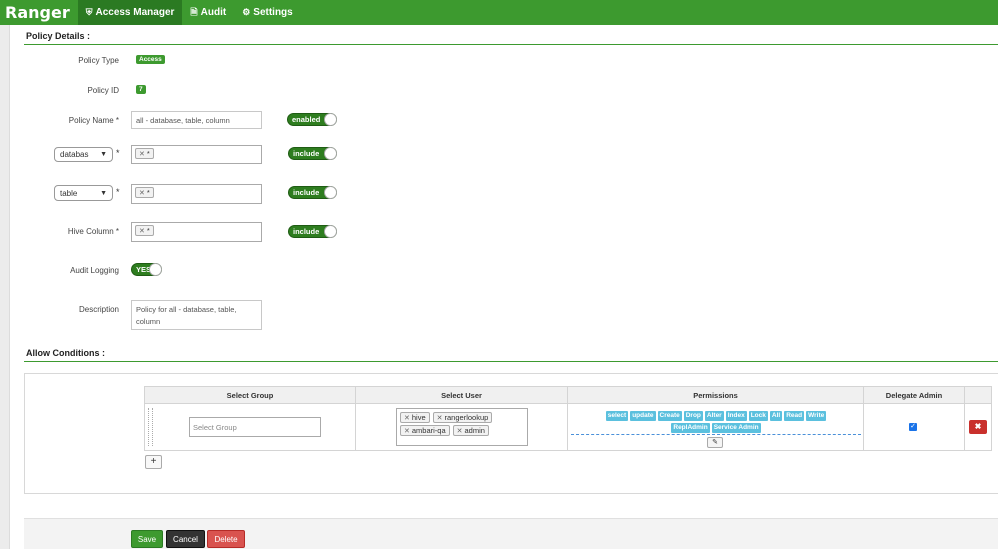 The height and width of the screenshot is (549, 998). I want to click on user-cell: ✕ hive ✕ rangerlookup ✕ ambari-qa ✕ admin, so click(461, 427).